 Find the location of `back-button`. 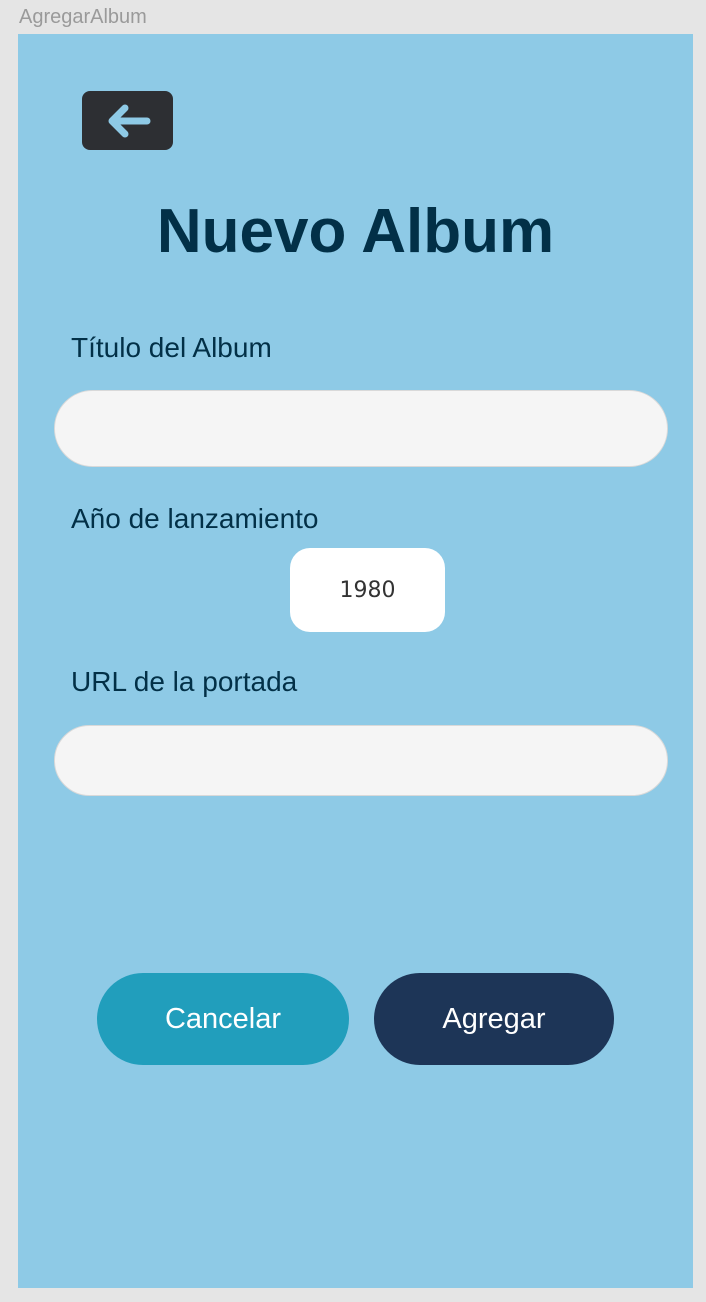

back-button is located at coordinates (127, 120).